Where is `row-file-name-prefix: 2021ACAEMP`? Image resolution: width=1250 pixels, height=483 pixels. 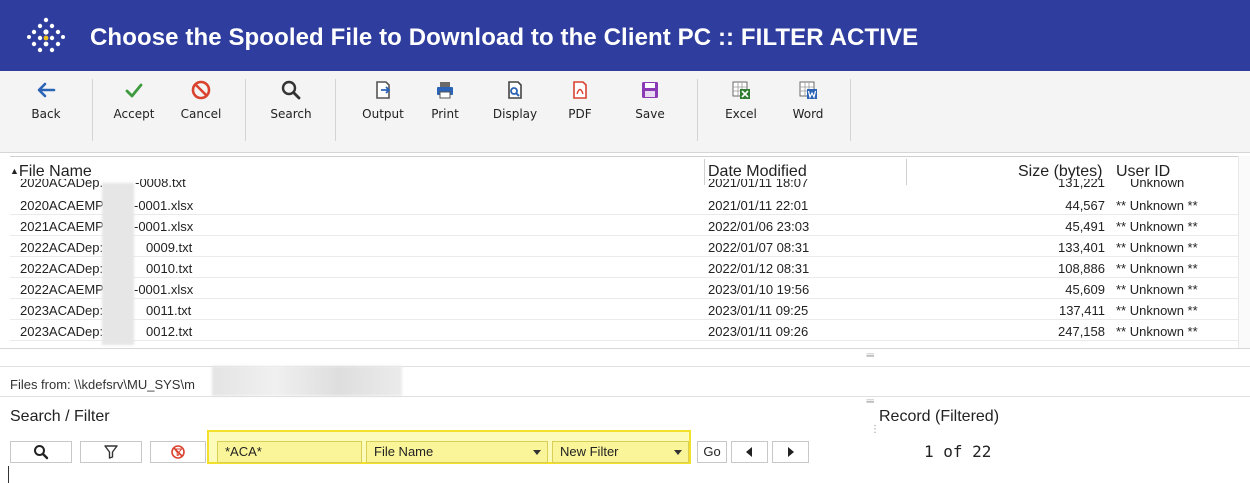 row-file-name-prefix: 2021ACAEMP is located at coordinates (62, 226).